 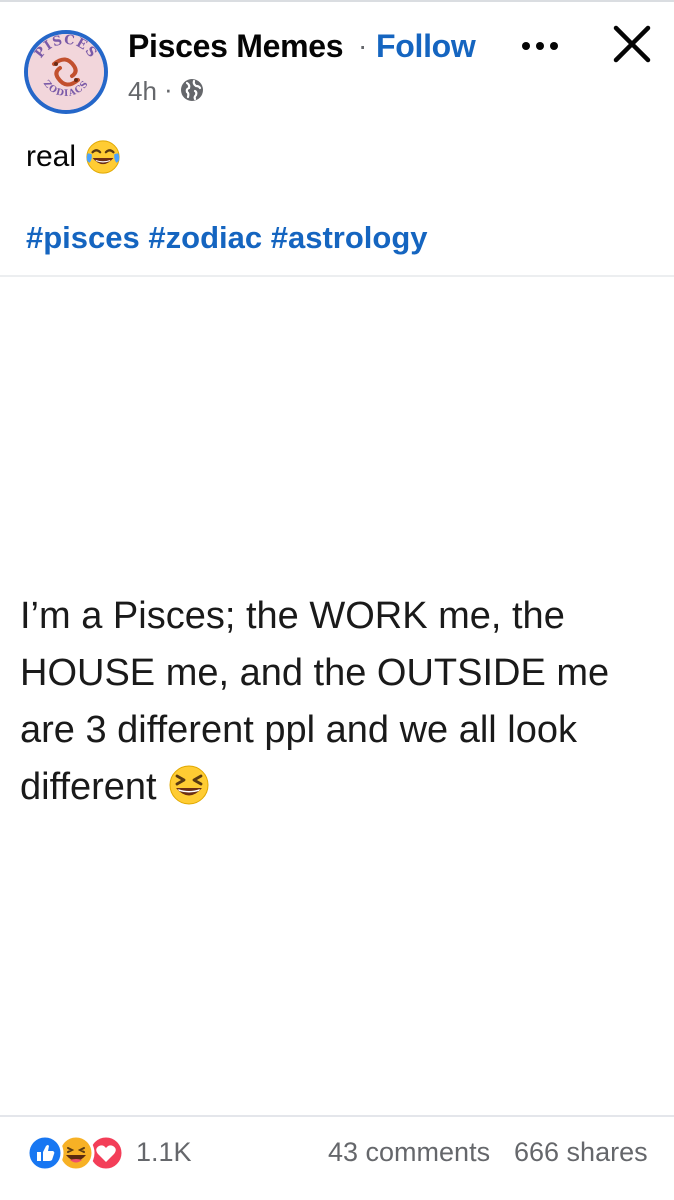 What do you see at coordinates (337, 1116) in the screenshot?
I see `footer-divider` at bounding box center [337, 1116].